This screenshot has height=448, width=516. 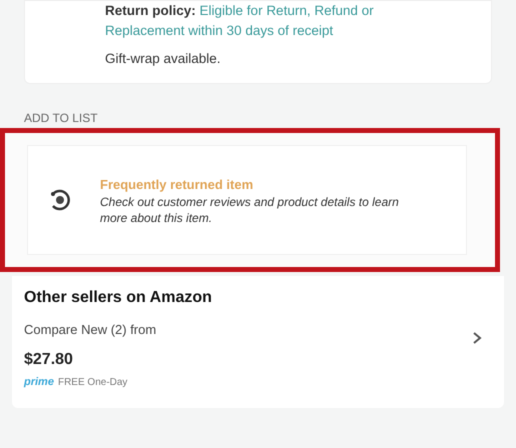 I want to click on chevron-right-icon, so click(x=477, y=338).